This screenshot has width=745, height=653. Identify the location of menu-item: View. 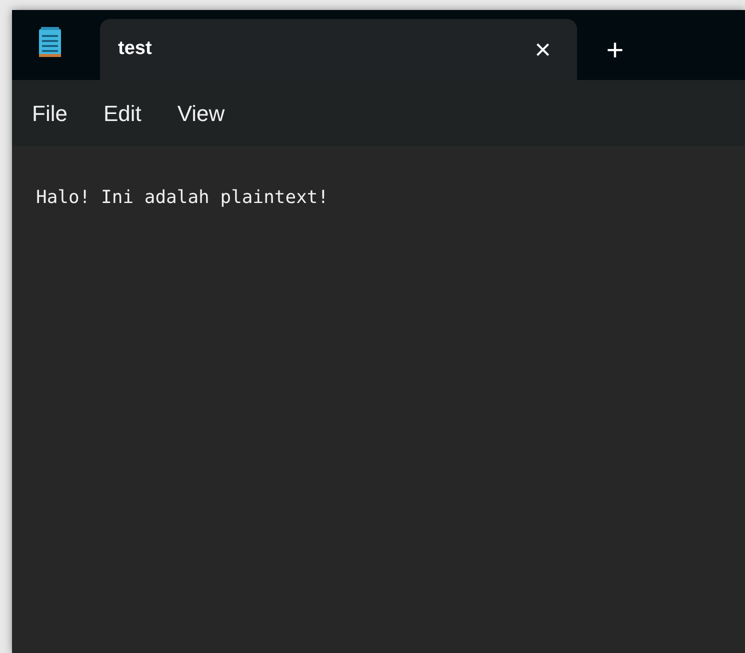
(201, 113).